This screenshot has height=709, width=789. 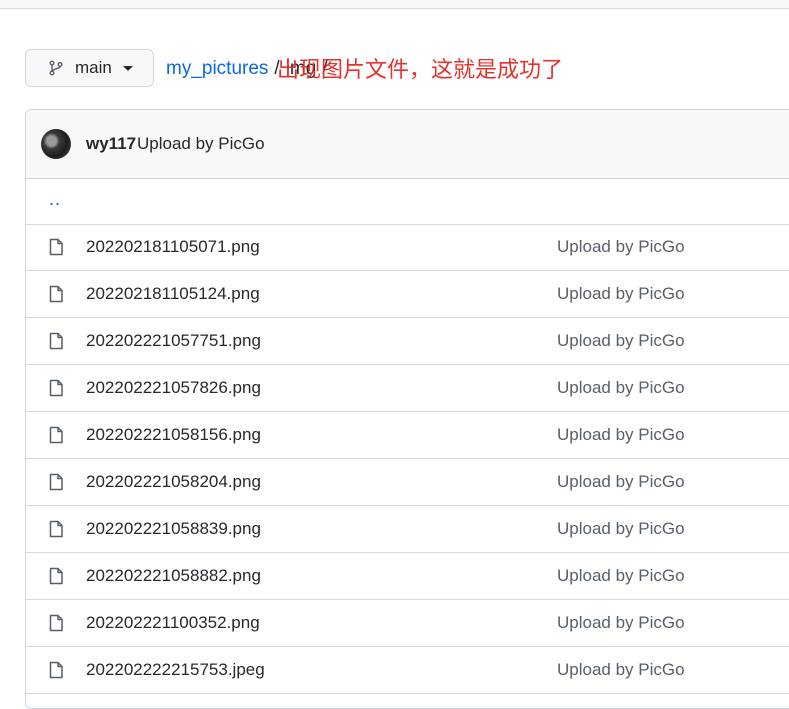 What do you see at coordinates (93, 67) in the screenshot?
I see `branch-name: main` at bounding box center [93, 67].